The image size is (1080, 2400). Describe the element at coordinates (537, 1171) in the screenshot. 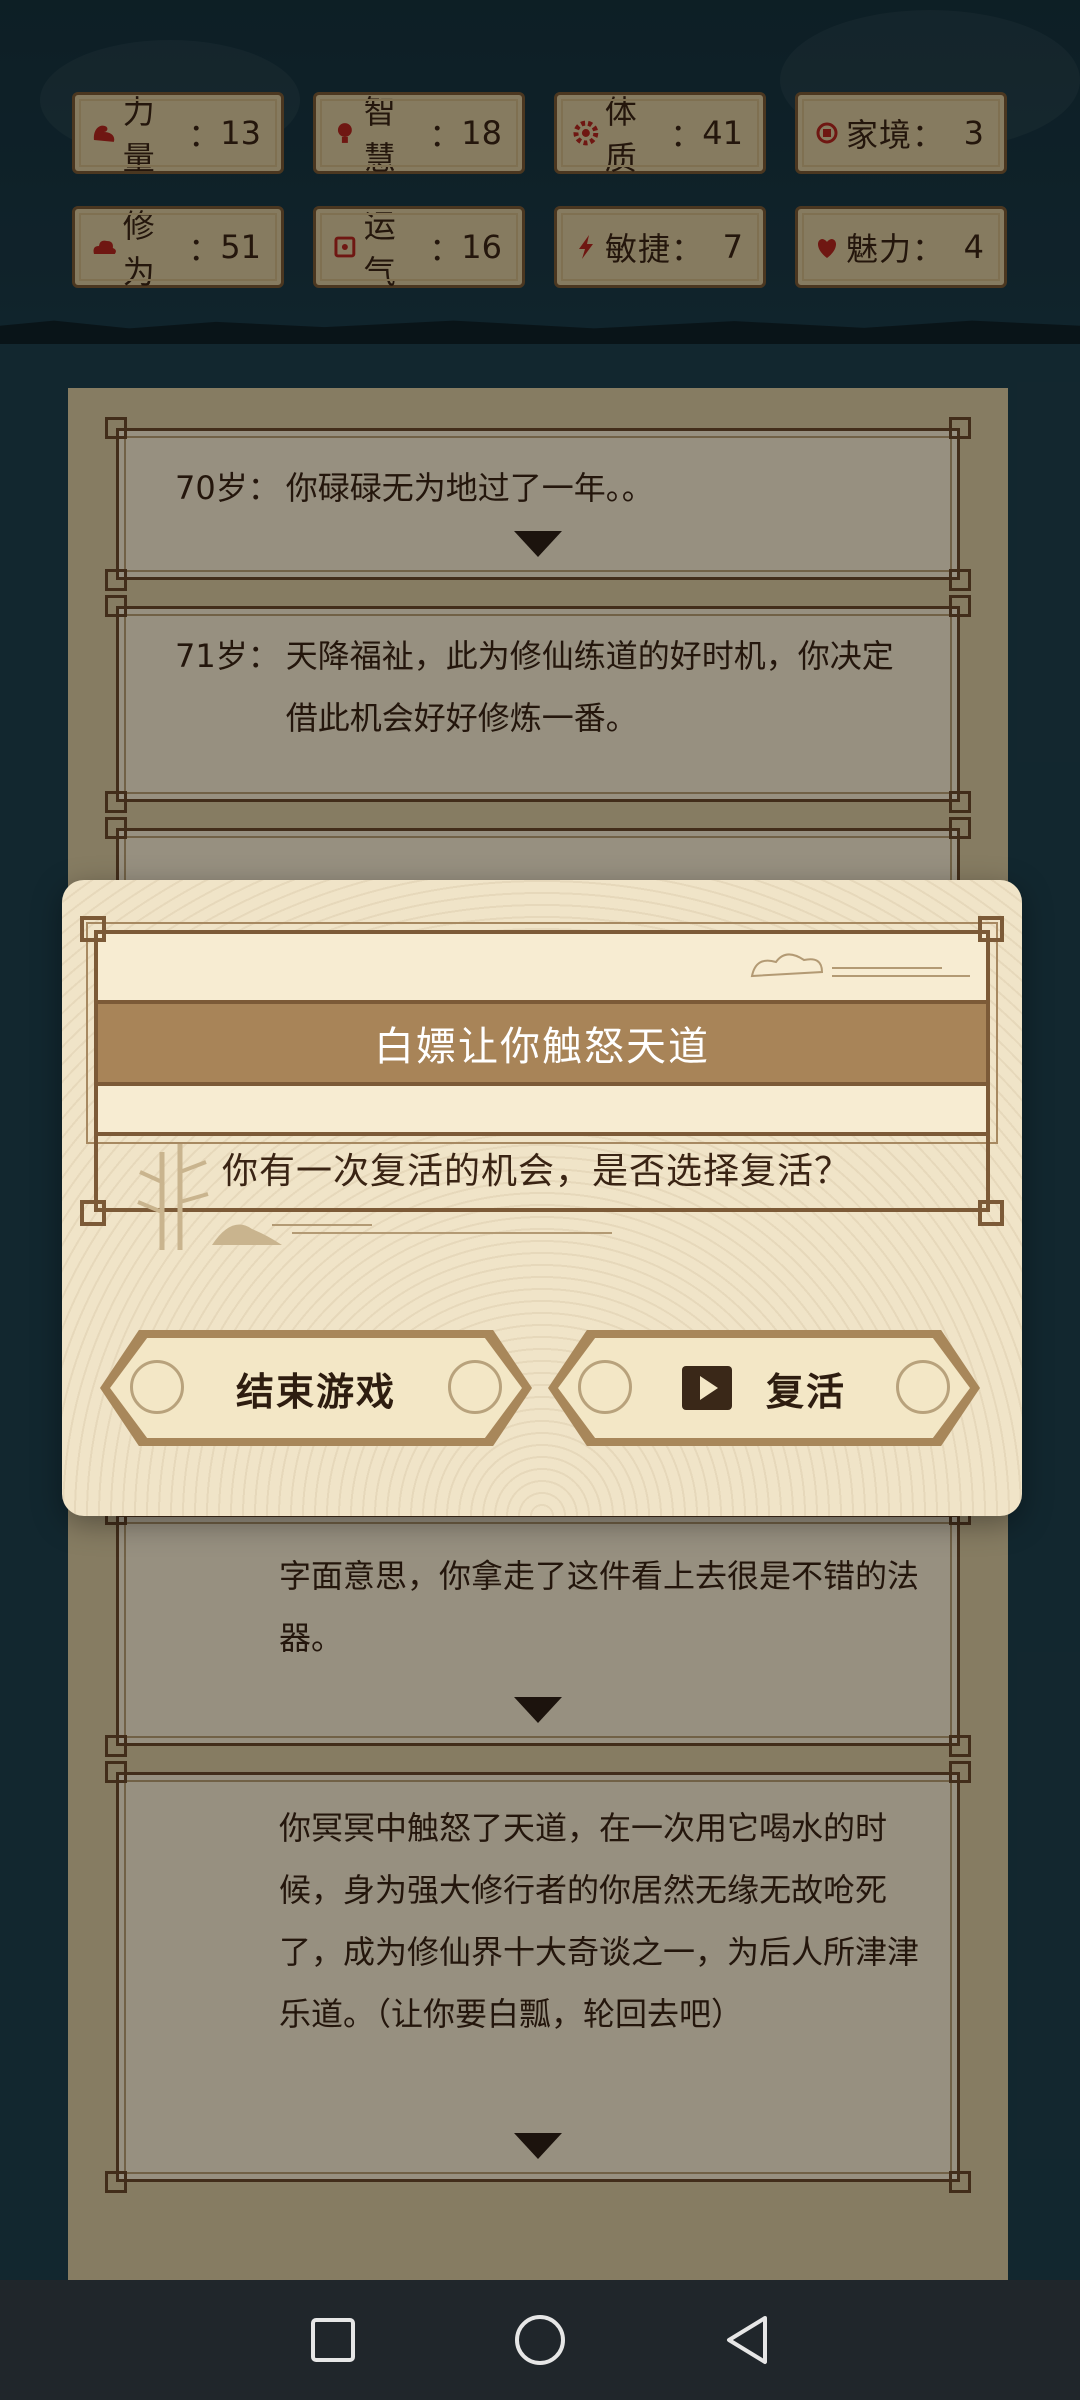

I see `dialog-message: 你有一次复活的机会，是否选择复活？` at that location.